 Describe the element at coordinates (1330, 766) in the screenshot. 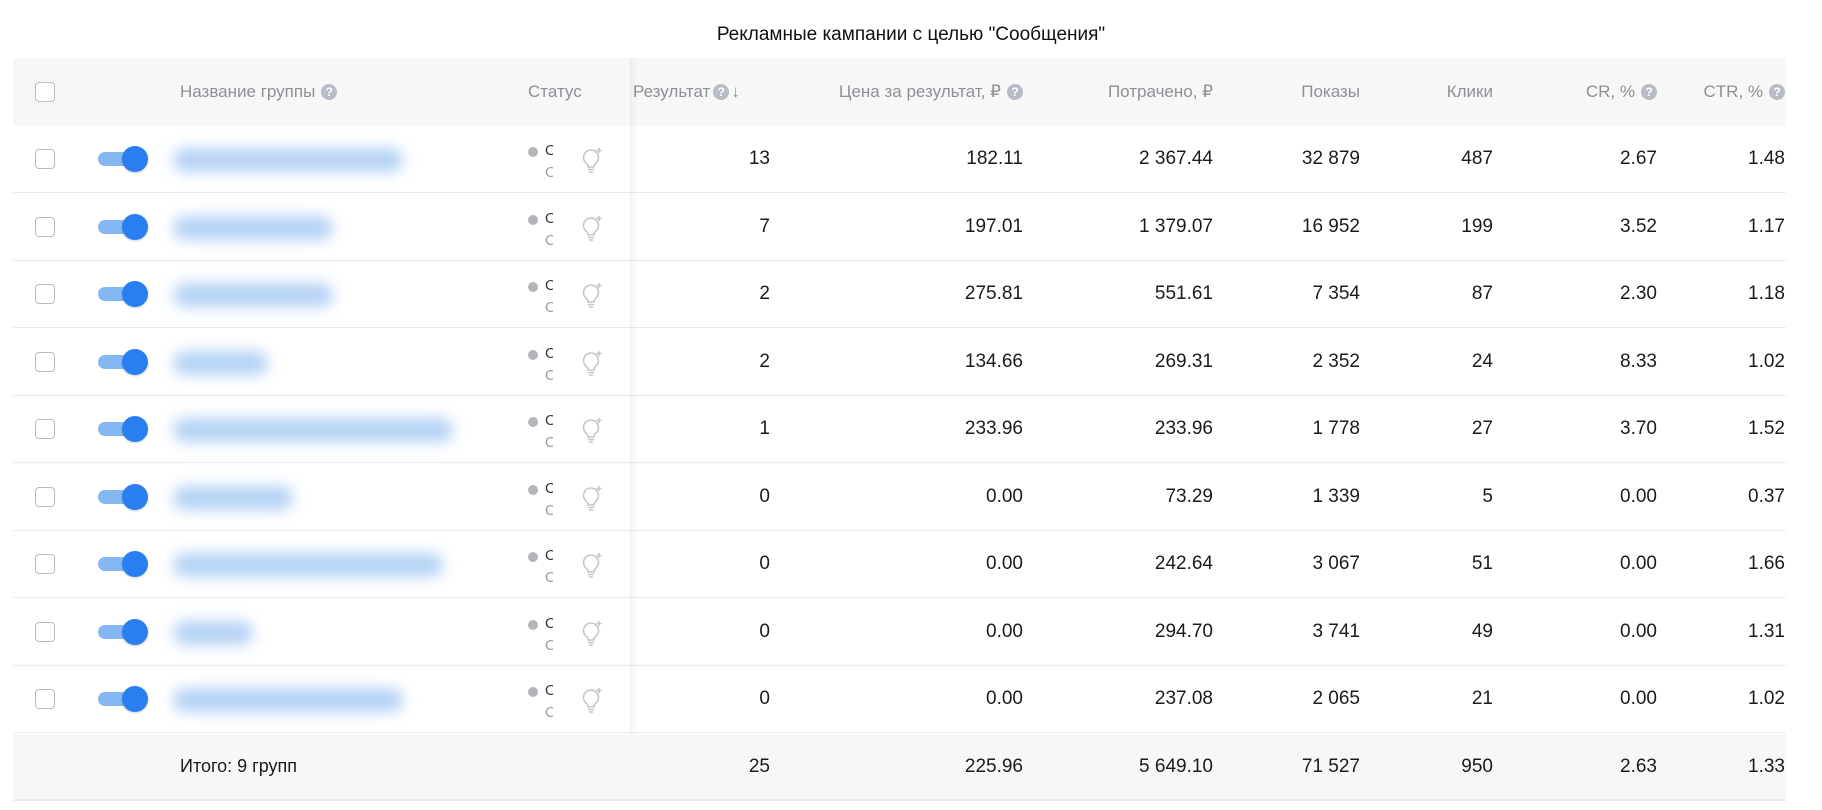

I see `total-impressions: 71 527` at that location.